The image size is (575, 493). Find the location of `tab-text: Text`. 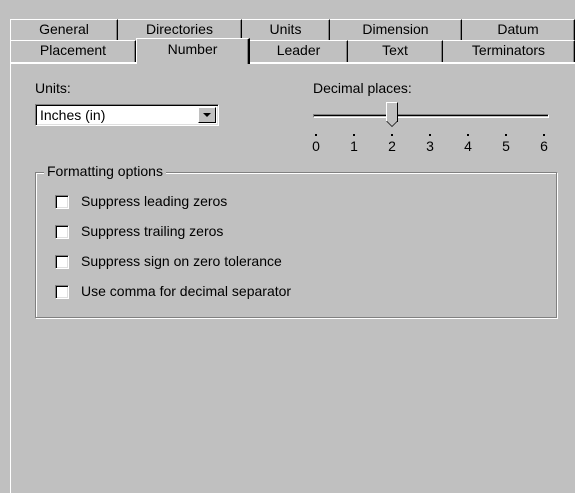

tab-text: Text is located at coordinates (395, 51).